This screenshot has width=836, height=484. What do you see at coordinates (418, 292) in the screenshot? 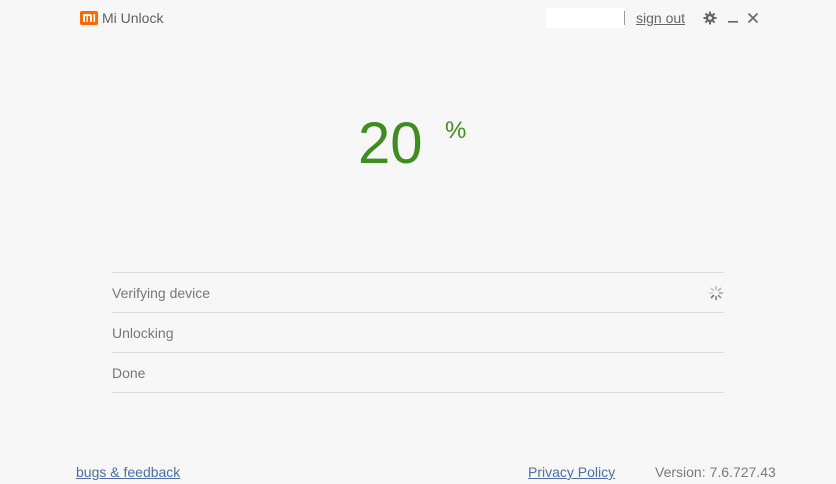
I see `step-verifying-device: Verifying device` at bounding box center [418, 292].